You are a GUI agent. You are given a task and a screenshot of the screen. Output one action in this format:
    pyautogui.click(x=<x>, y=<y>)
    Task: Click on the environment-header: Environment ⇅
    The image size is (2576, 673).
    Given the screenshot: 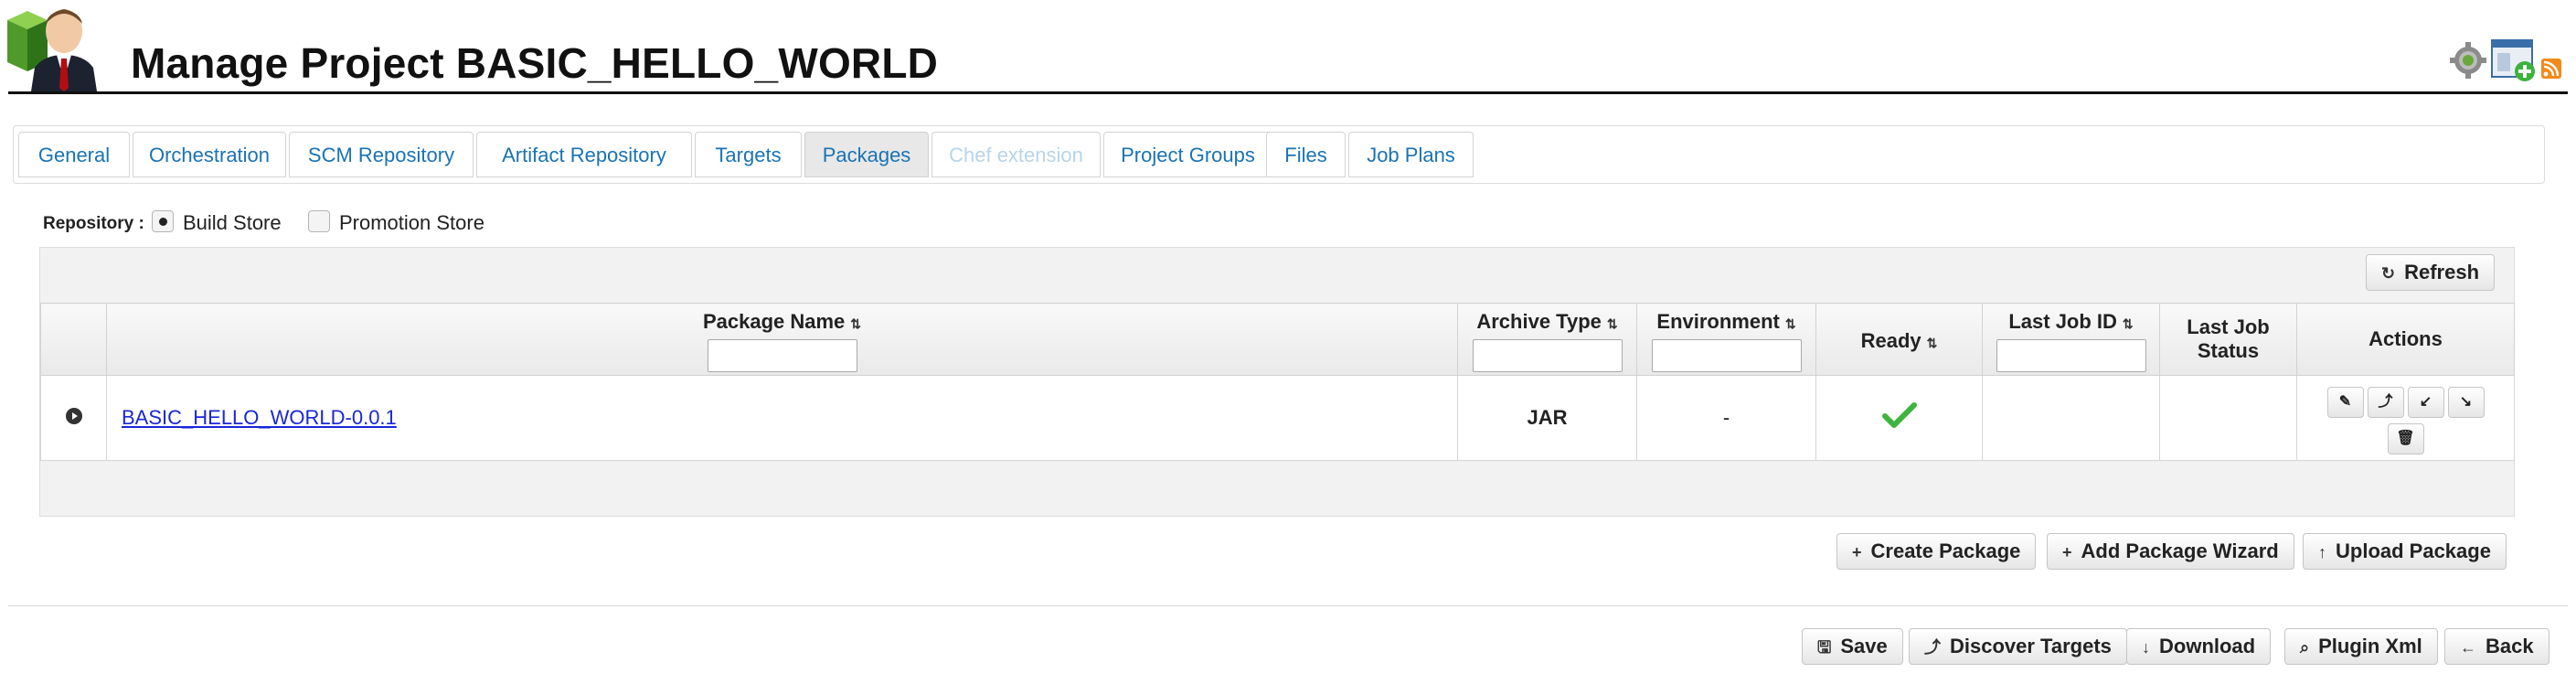 What is the action you would take?
    pyautogui.click(x=1726, y=339)
    